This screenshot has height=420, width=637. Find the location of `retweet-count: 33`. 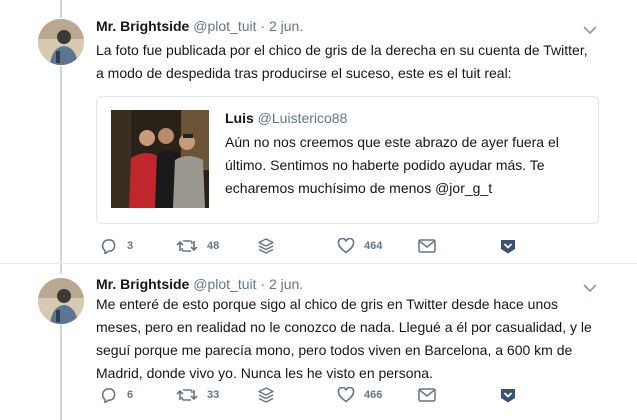

retweet-count: 33 is located at coordinates (213, 395).